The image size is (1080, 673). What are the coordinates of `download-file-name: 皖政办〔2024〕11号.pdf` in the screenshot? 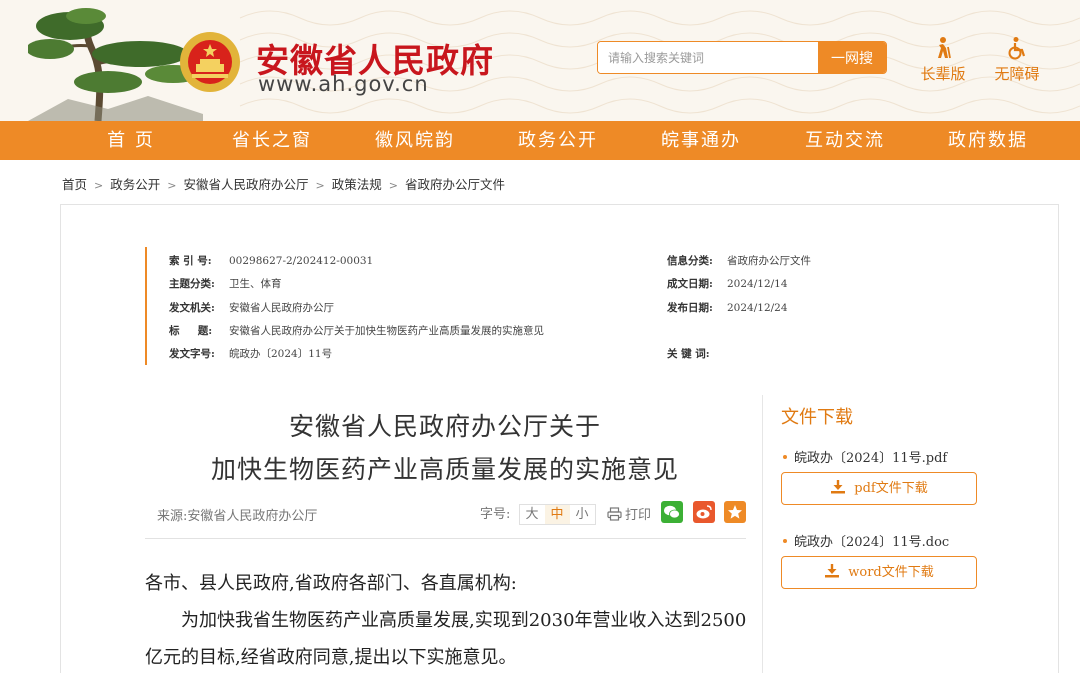 It's located at (865, 456).